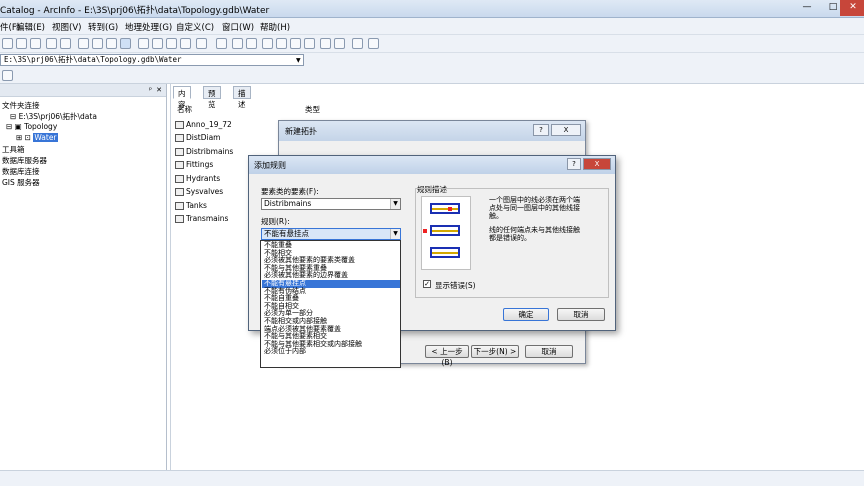 The height and width of the screenshot is (486, 864). I want to click on item-label: Transmains, so click(207, 218).